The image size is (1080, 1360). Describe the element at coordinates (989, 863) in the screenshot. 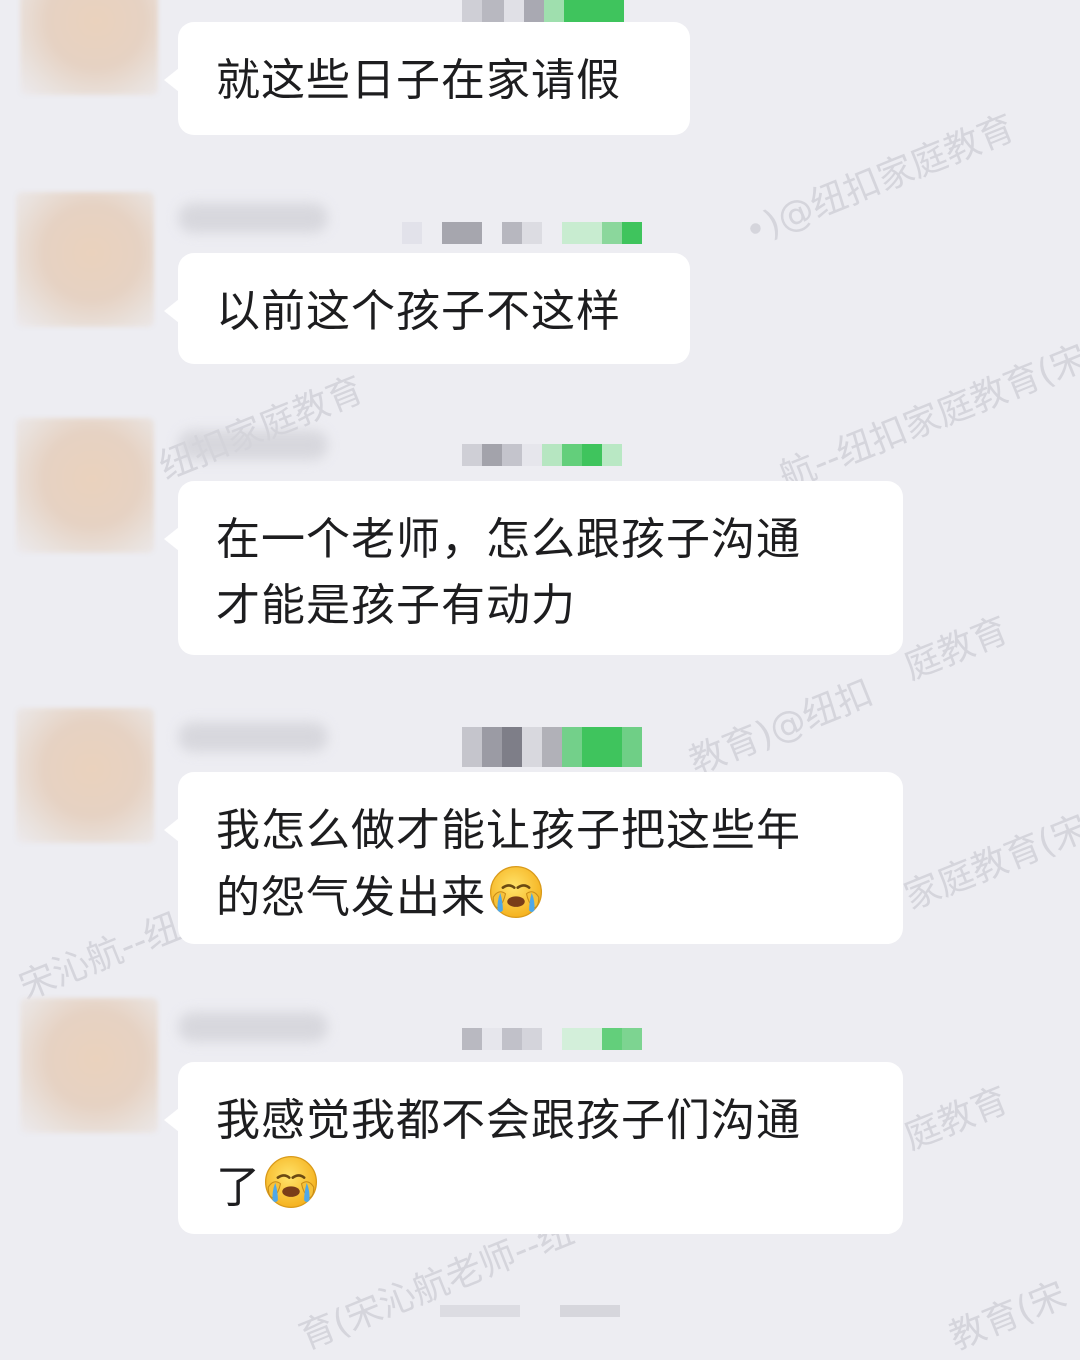

I see `watermark: 家庭教育(宋` at that location.